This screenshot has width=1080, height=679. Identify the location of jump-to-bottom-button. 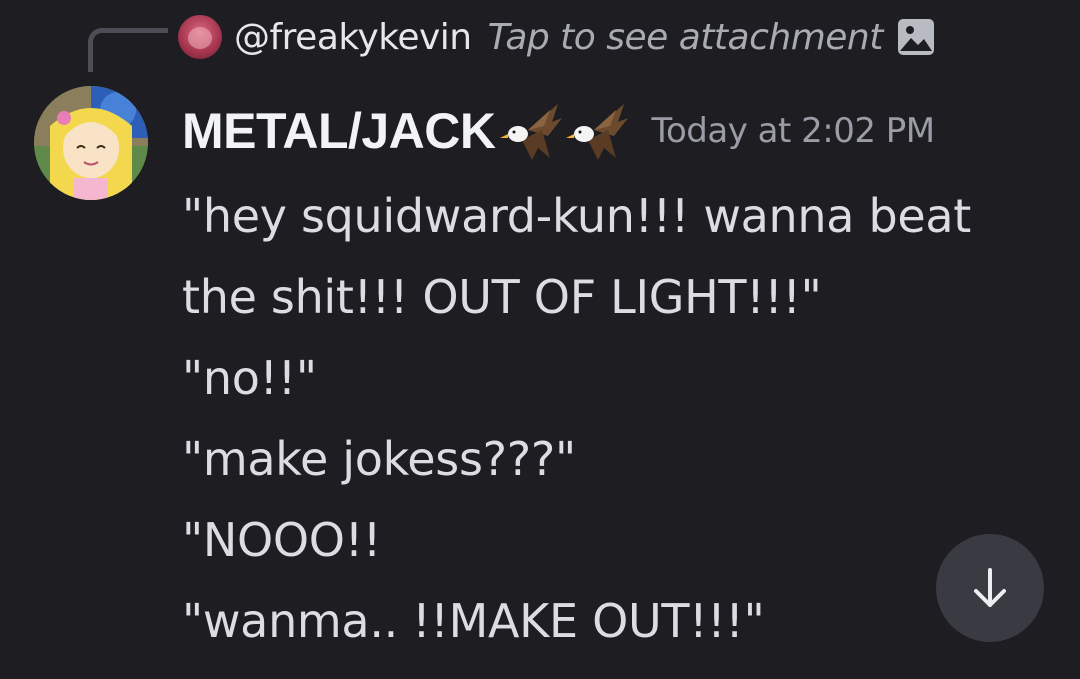
(990, 588).